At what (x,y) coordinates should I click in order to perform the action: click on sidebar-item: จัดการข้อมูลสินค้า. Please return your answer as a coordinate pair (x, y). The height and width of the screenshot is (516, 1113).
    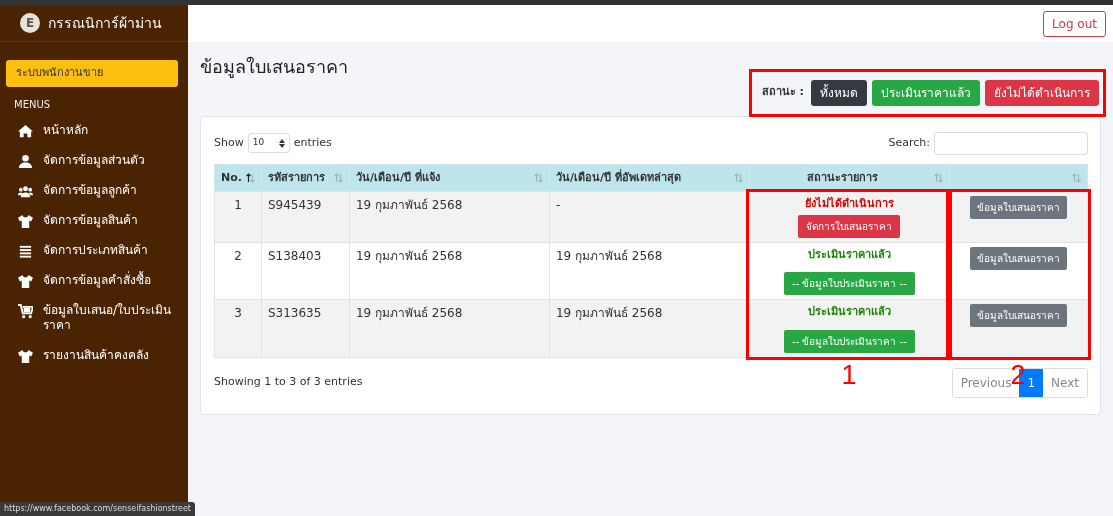
    Looking at the image, I should click on (94, 220).